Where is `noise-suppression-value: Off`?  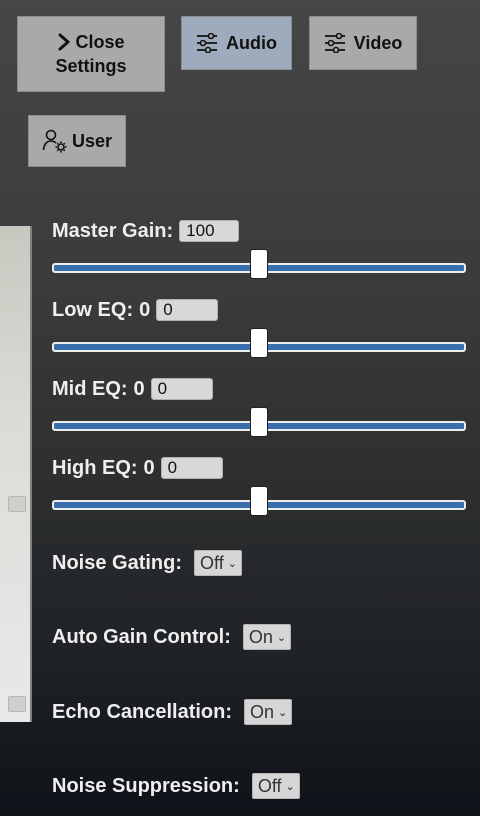 noise-suppression-value: Off is located at coordinates (269, 785).